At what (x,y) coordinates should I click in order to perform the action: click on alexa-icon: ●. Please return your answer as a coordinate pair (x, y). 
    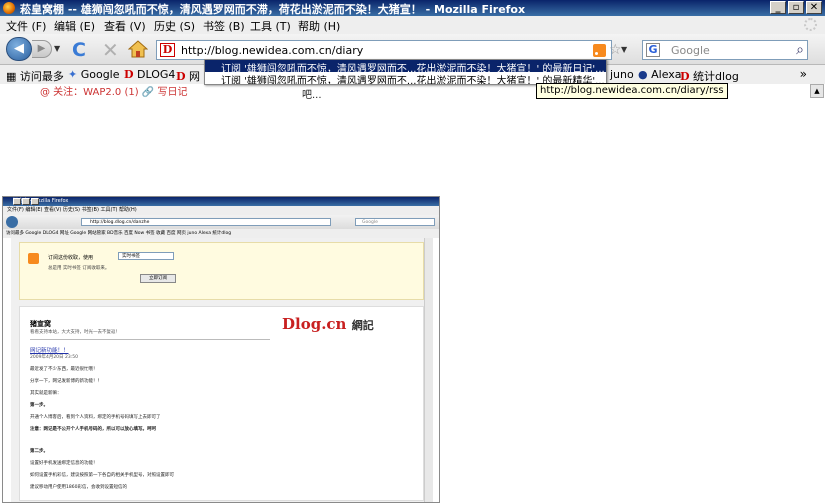
    Looking at the image, I should click on (643, 74).